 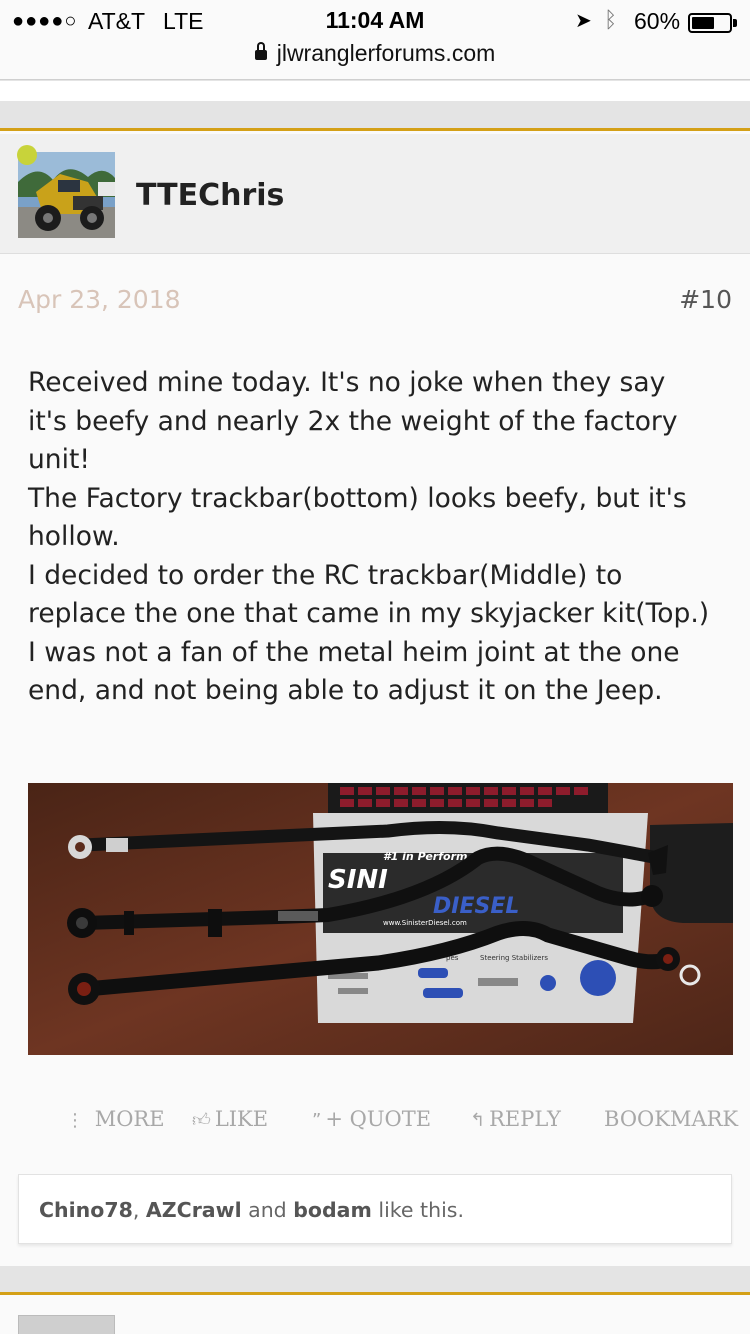 I want to click on post-body-line: unit!, so click(x=59, y=459).